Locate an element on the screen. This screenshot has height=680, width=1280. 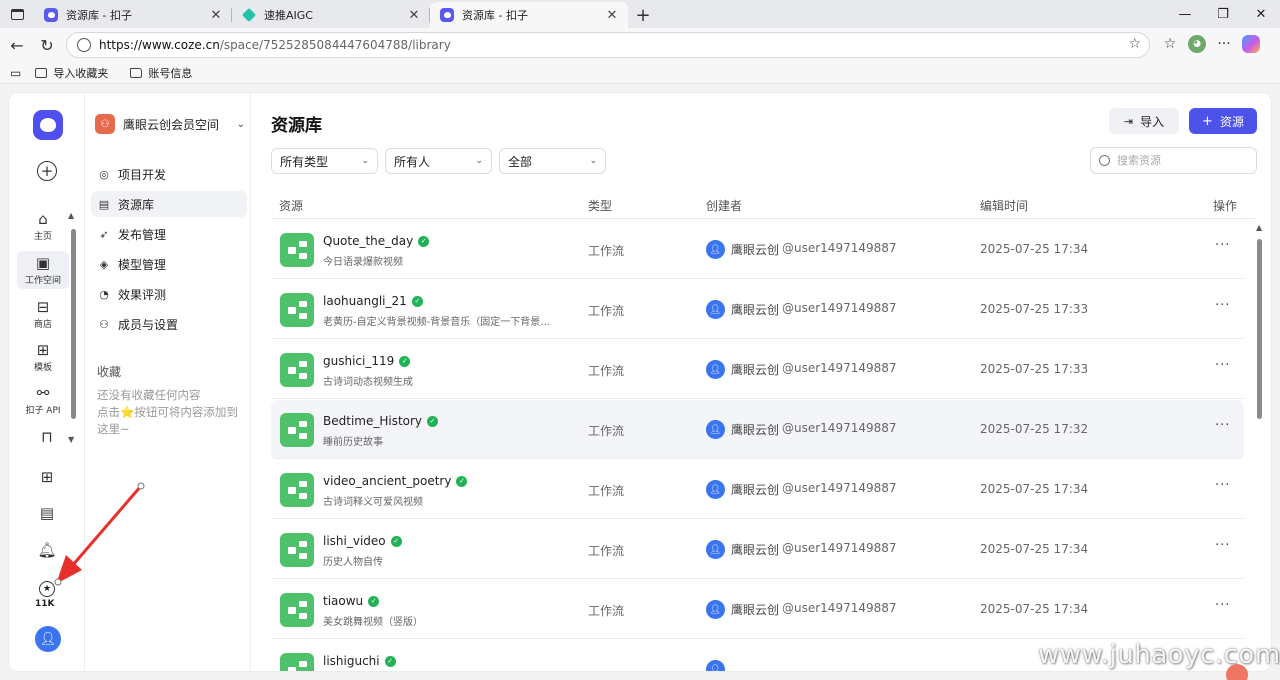
resource-name: Bedtime_History ✓ is located at coordinates (381, 421).